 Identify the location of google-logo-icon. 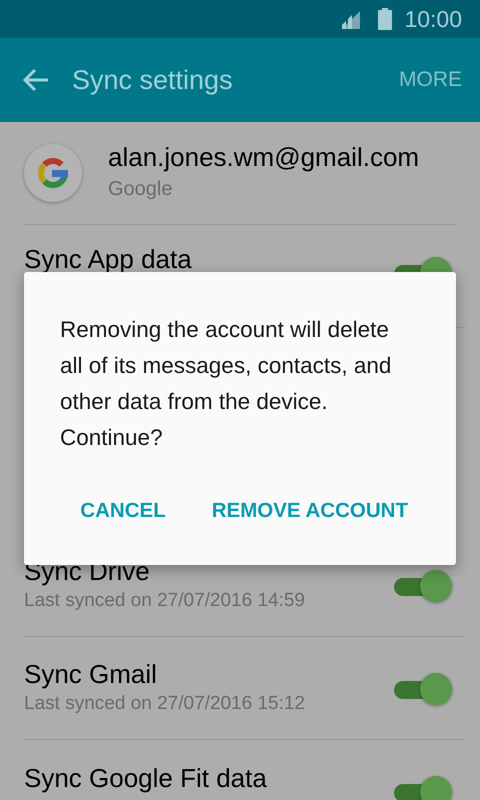
(53, 173).